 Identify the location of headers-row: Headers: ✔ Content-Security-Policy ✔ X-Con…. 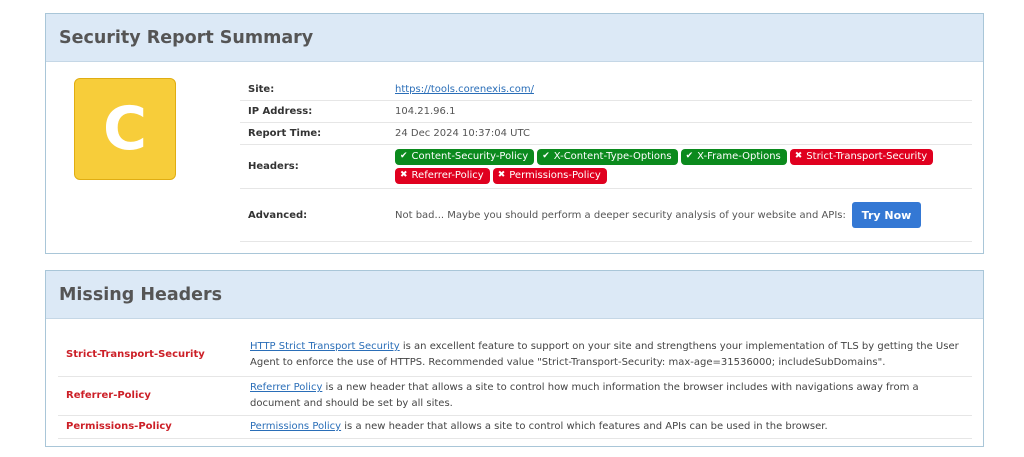
(606, 166).